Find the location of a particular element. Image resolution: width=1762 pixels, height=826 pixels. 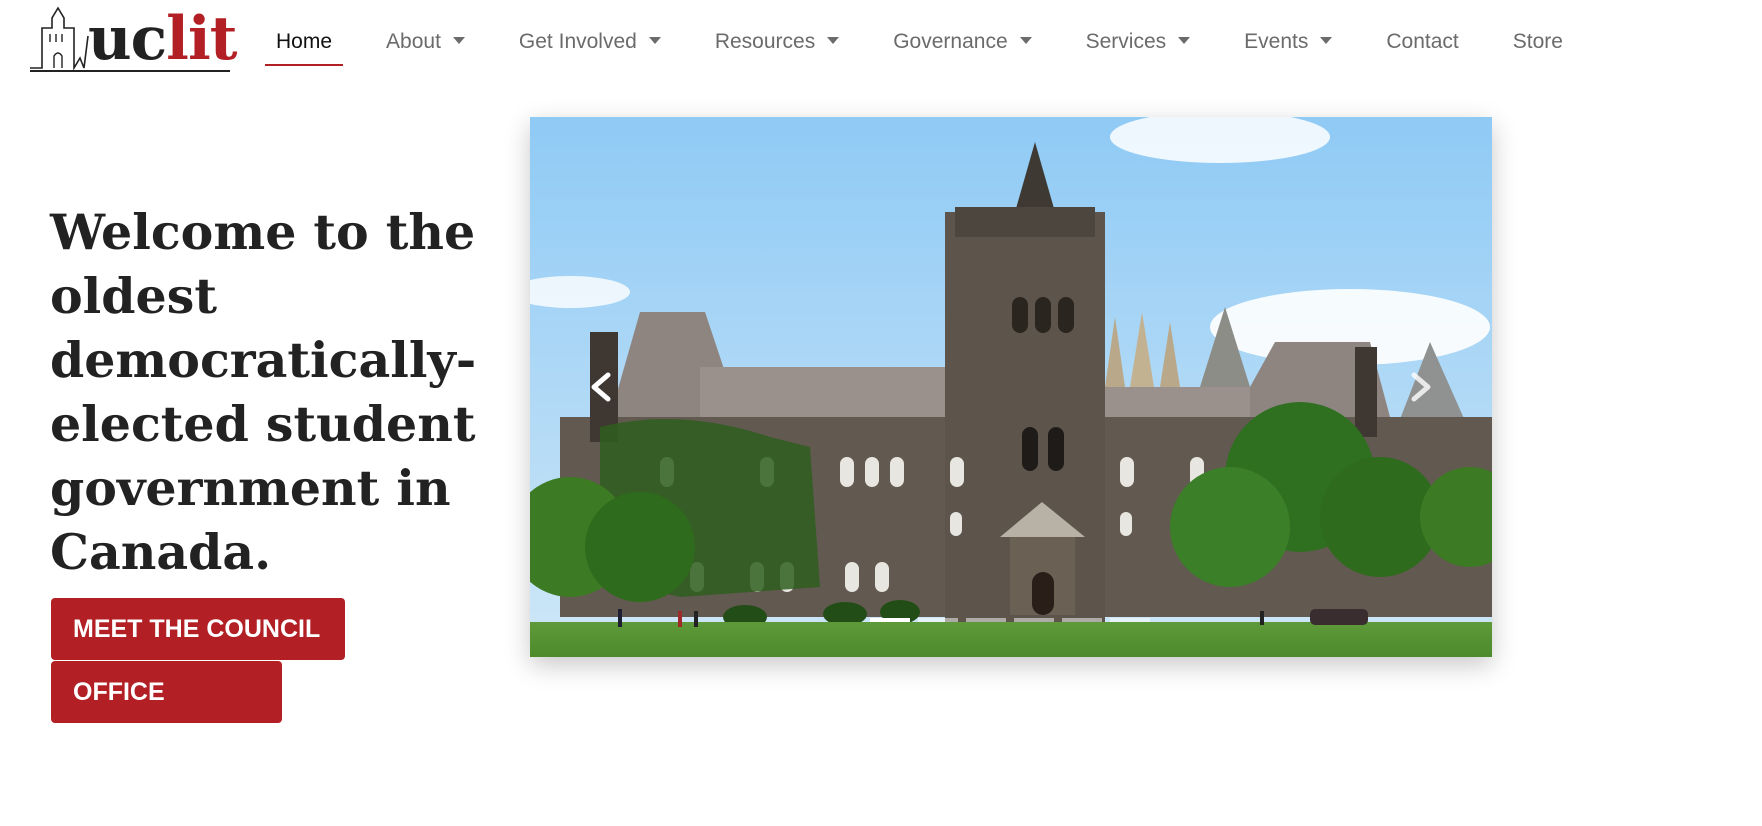

nav-item-home: Home is located at coordinates (304, 43).